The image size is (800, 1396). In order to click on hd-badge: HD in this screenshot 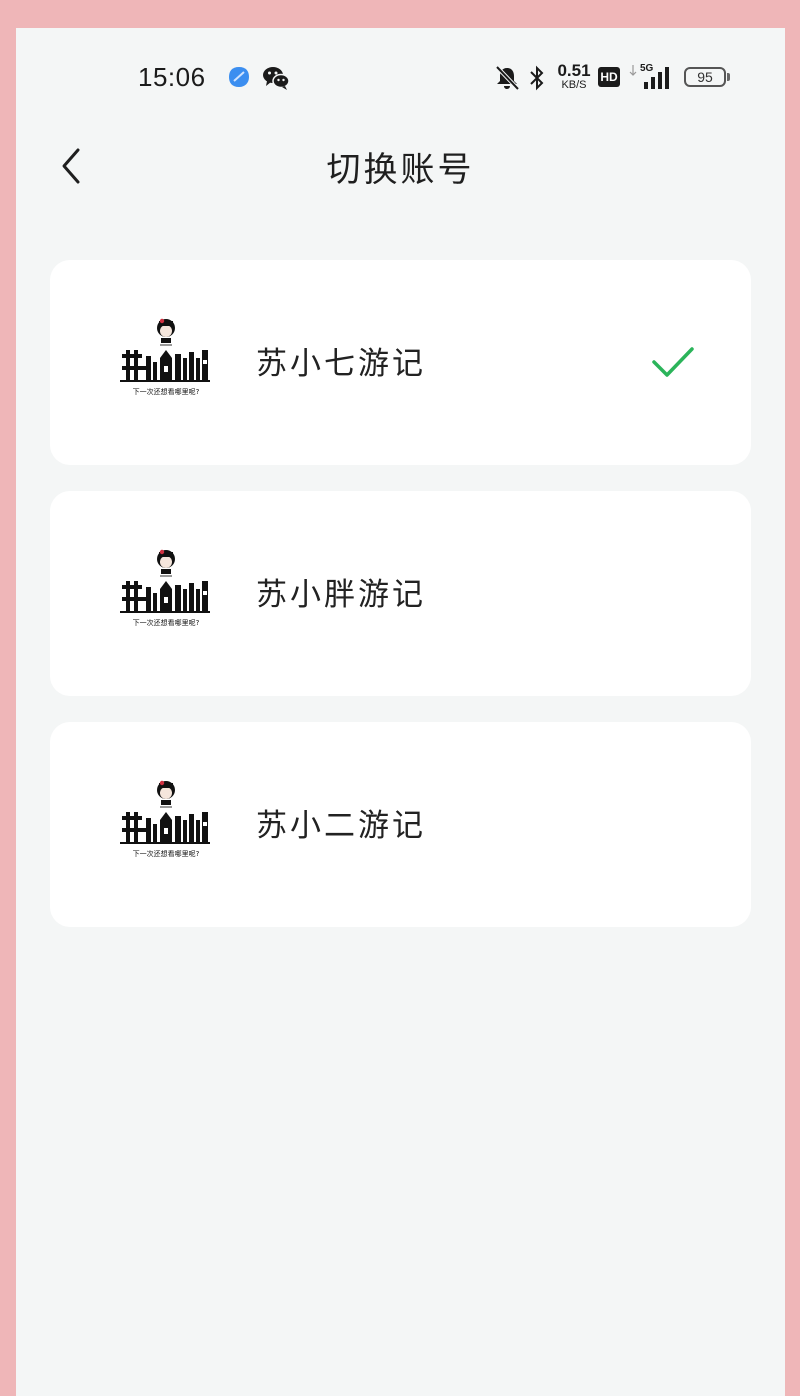, I will do `click(609, 77)`.